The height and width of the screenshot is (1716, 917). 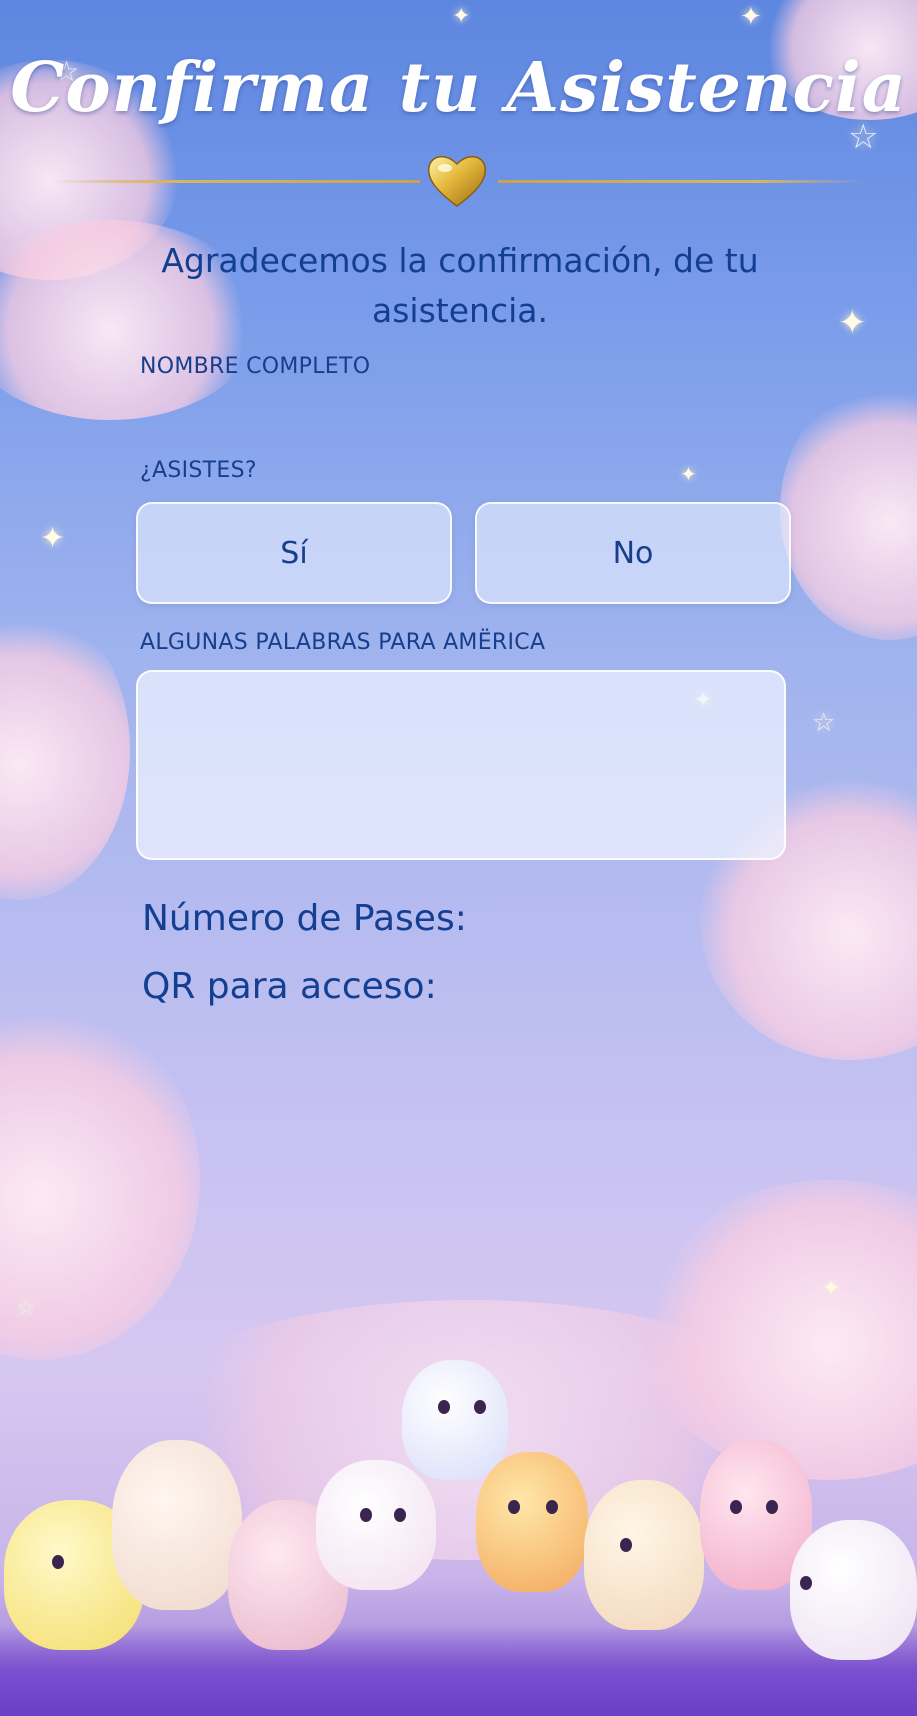 I want to click on attend-yes-button: Sí, so click(x=294, y=553).